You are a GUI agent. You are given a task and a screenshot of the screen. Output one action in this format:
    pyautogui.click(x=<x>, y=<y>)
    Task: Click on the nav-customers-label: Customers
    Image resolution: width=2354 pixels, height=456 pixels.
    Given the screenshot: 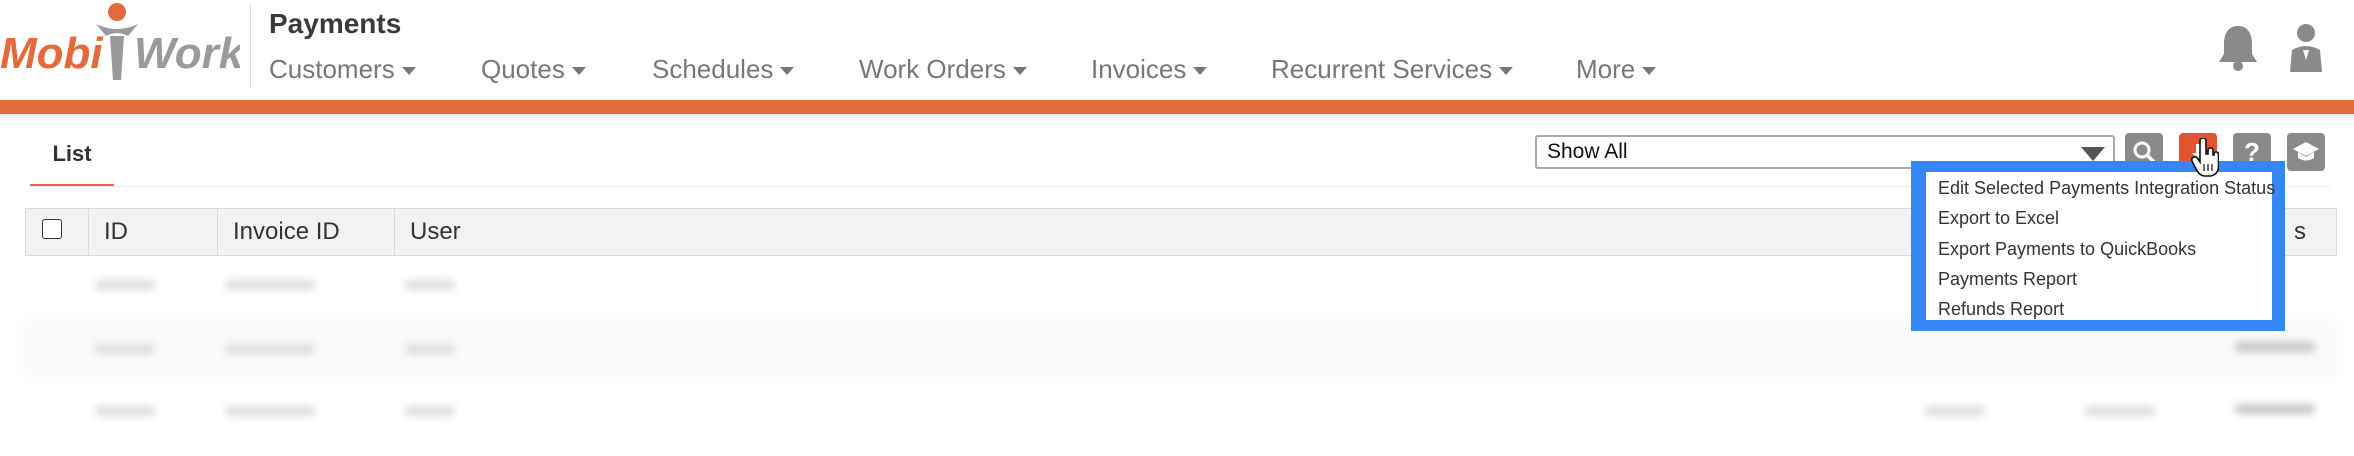 What is the action you would take?
    pyautogui.click(x=332, y=69)
    